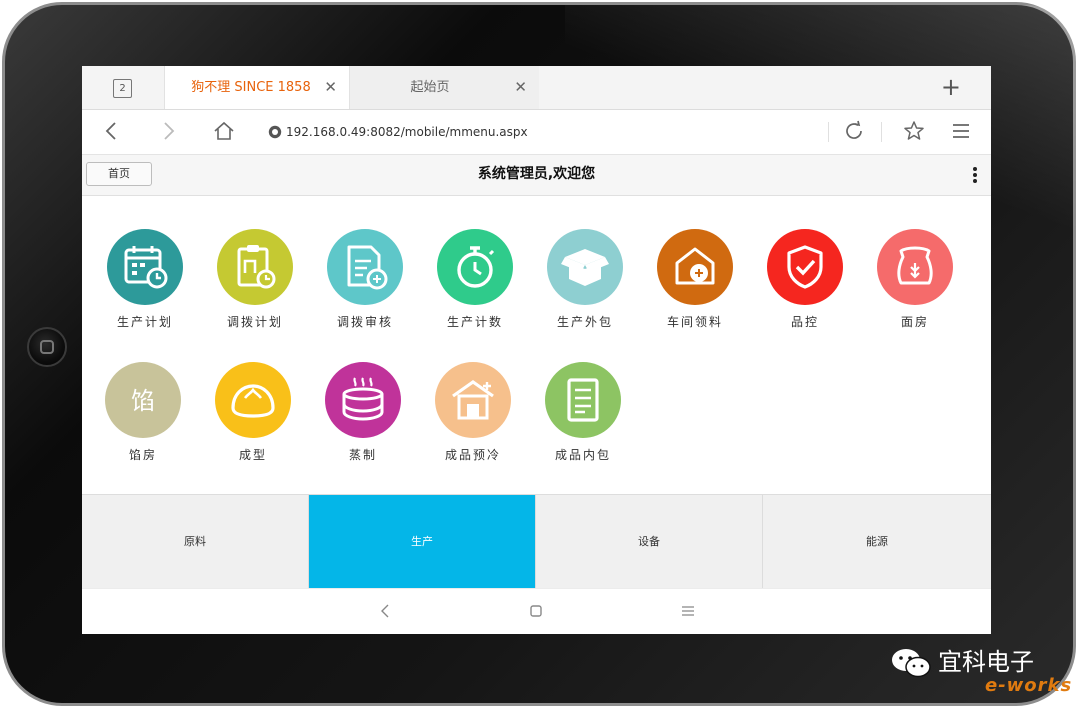 The width and height of the screenshot is (1080, 710). Describe the element at coordinates (363, 400) in the screenshot. I see `steamer-icon` at that location.